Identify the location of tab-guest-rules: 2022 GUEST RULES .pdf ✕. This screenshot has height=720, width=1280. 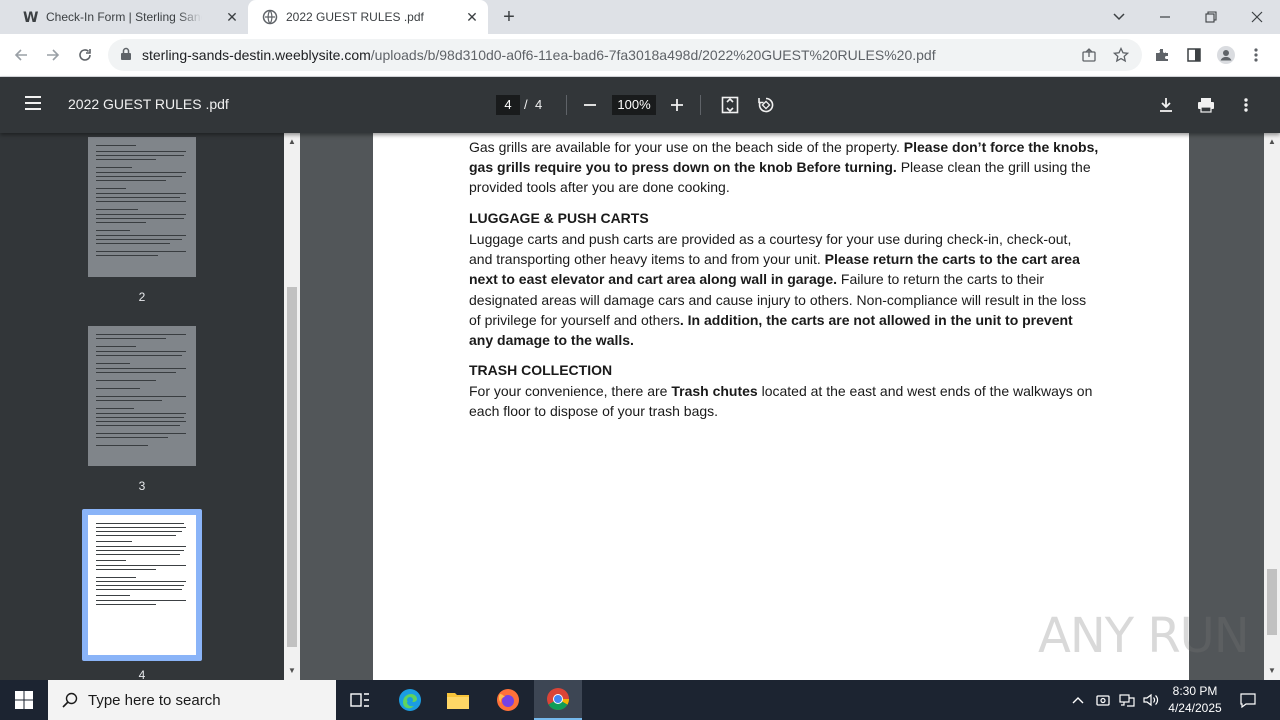
(368, 17).